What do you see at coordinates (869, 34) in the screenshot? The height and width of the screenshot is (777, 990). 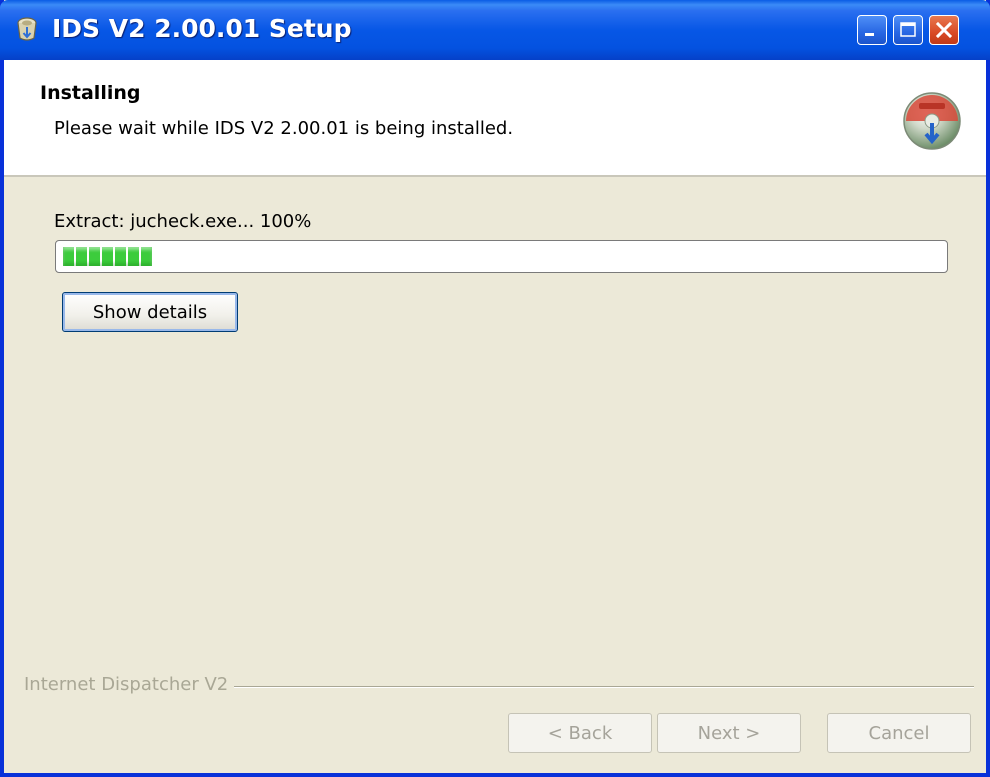 I see `minimize-icon` at bounding box center [869, 34].